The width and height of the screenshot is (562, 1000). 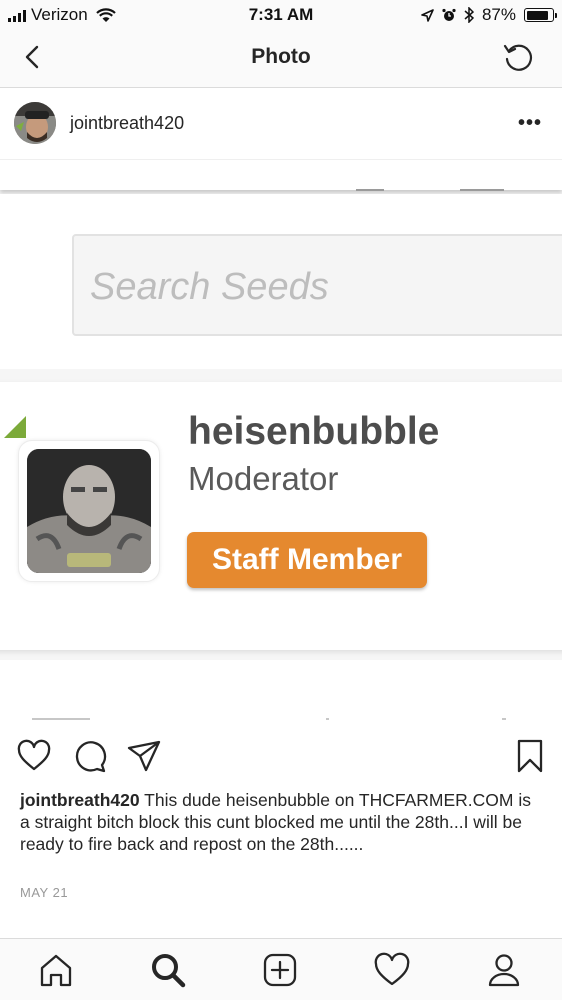 What do you see at coordinates (281, 124) in the screenshot?
I see `post-header: jointbreath420 •••` at bounding box center [281, 124].